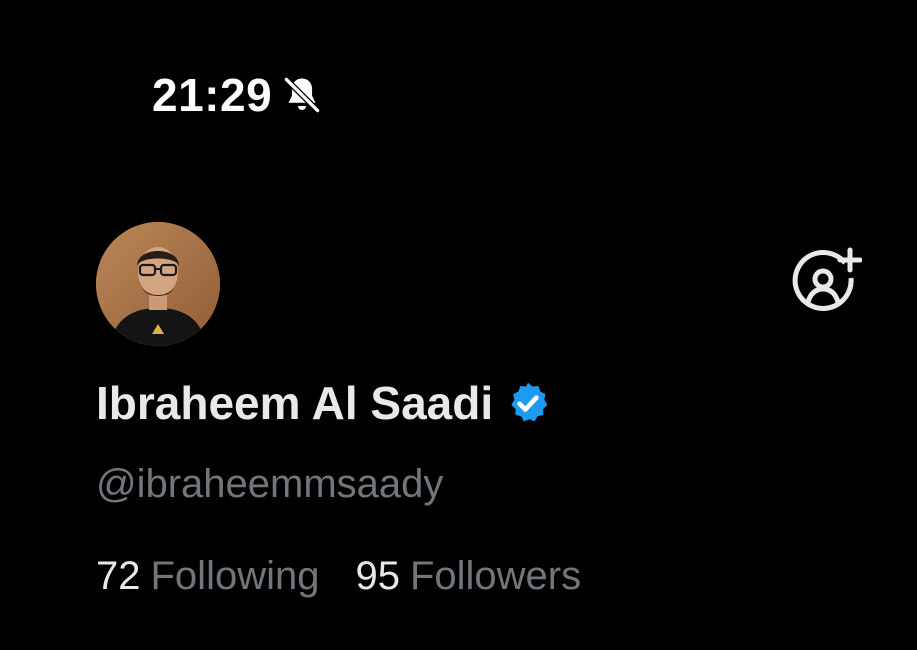 The height and width of the screenshot is (650, 917). What do you see at coordinates (302, 95) in the screenshot?
I see `bell-slash-icon` at bounding box center [302, 95].